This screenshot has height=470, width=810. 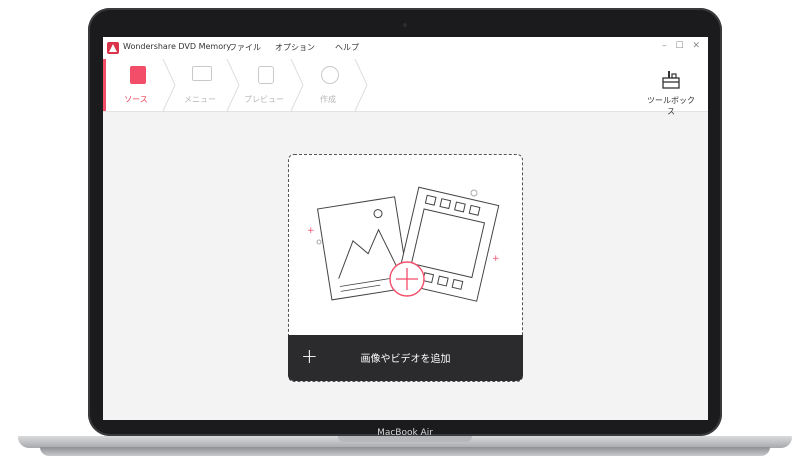 I want to click on add-media-button: + 画像やビデオを追加, so click(x=405, y=358).